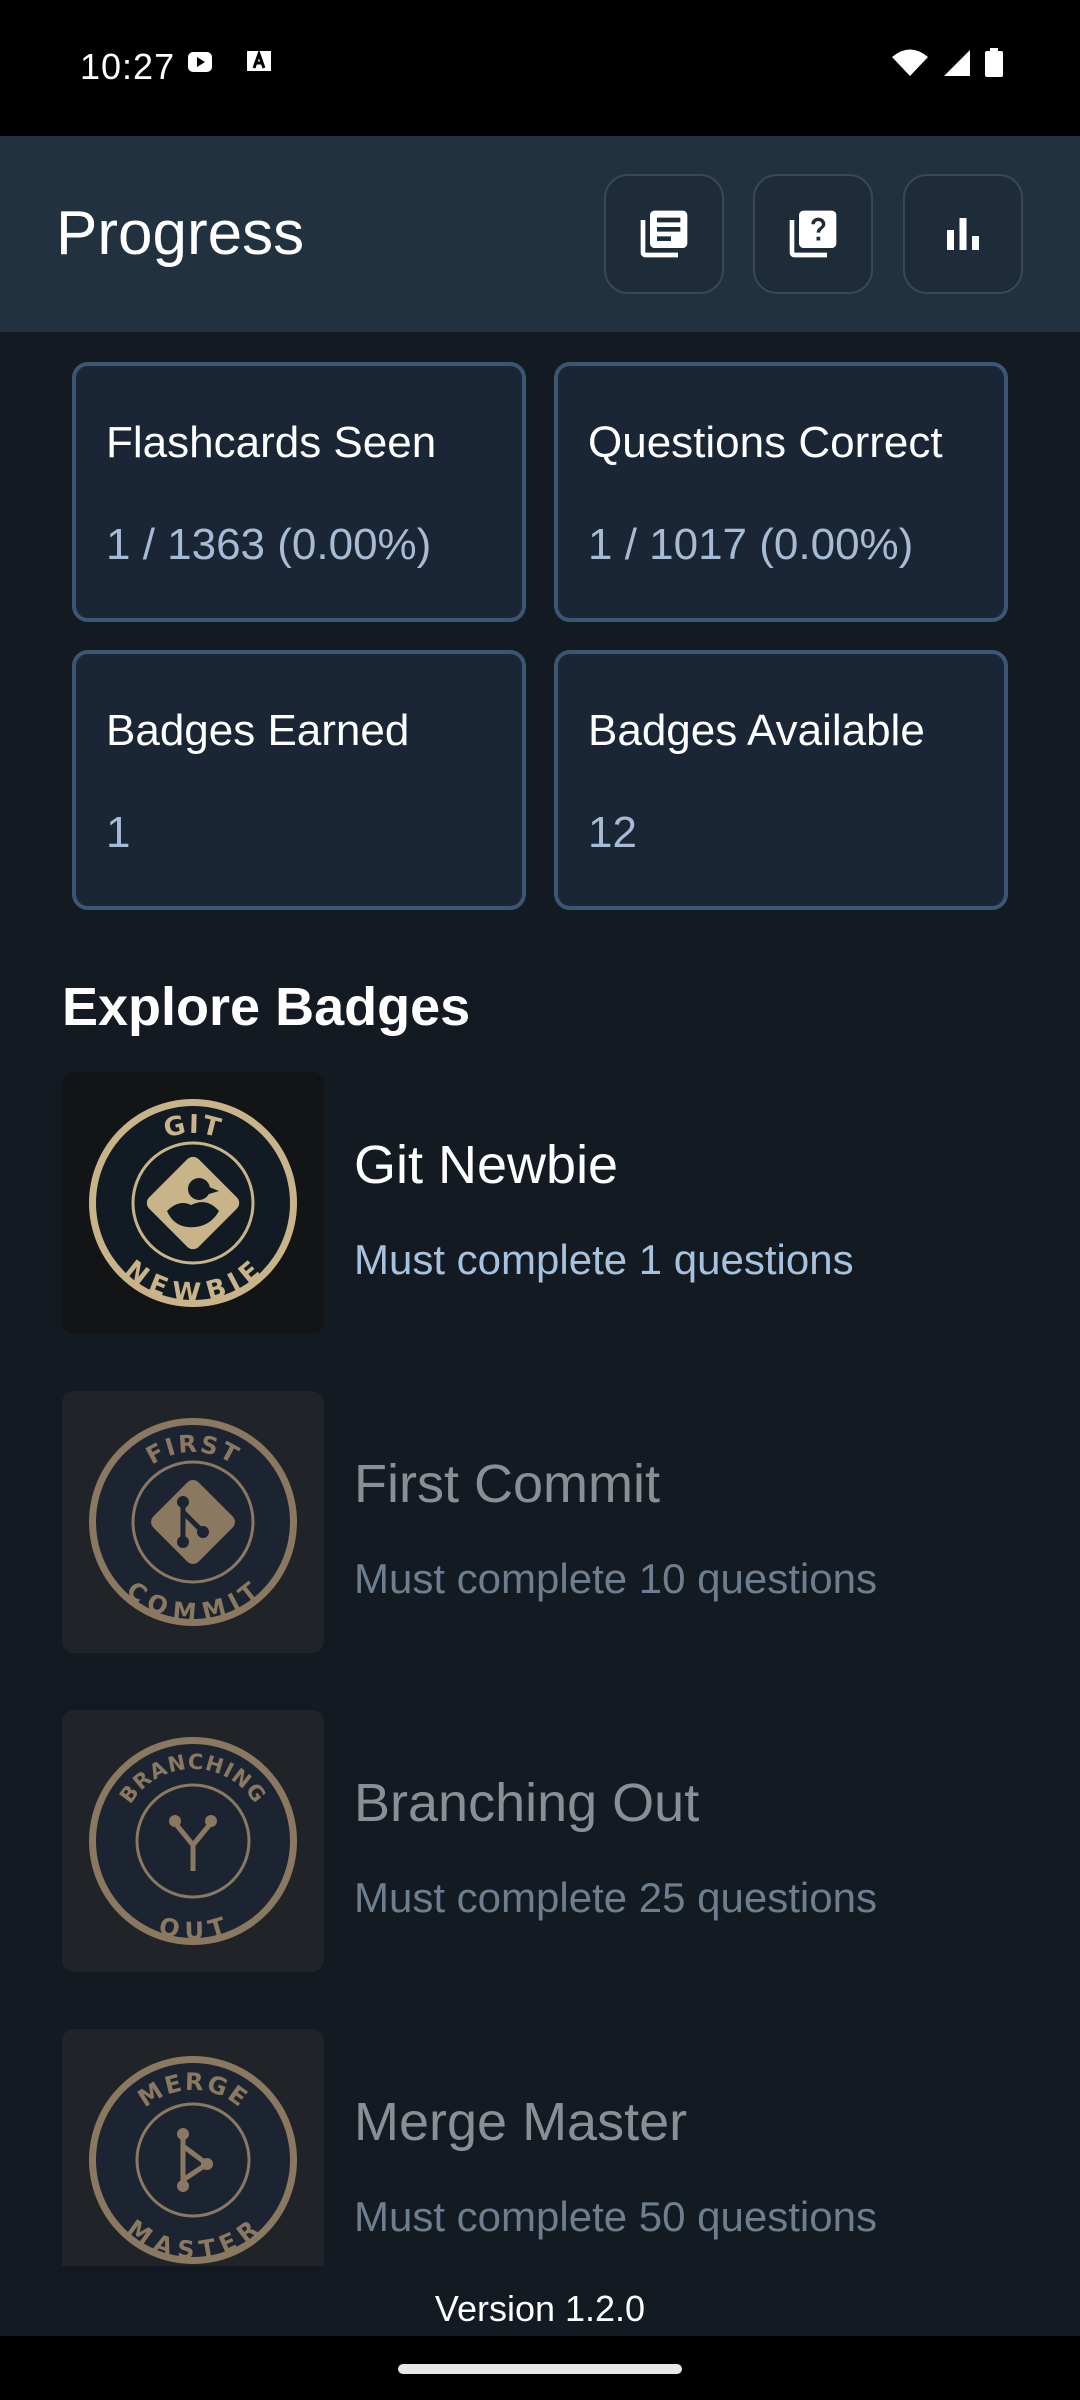 The image size is (1080, 2400). I want to click on stat-card-questions-correct: Questions Correct 1 / 1017 (0.00%), so click(781, 492).